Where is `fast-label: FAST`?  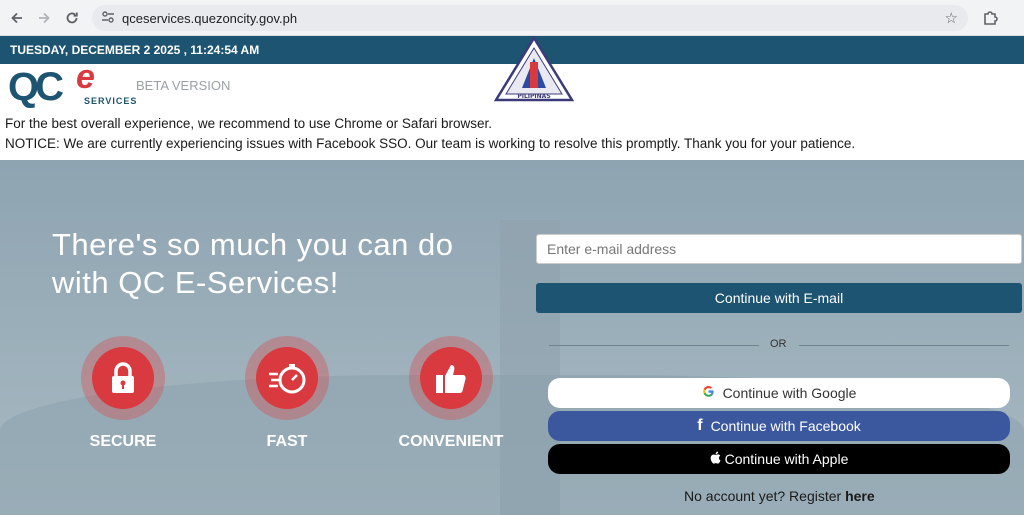 fast-label: FAST is located at coordinates (287, 441).